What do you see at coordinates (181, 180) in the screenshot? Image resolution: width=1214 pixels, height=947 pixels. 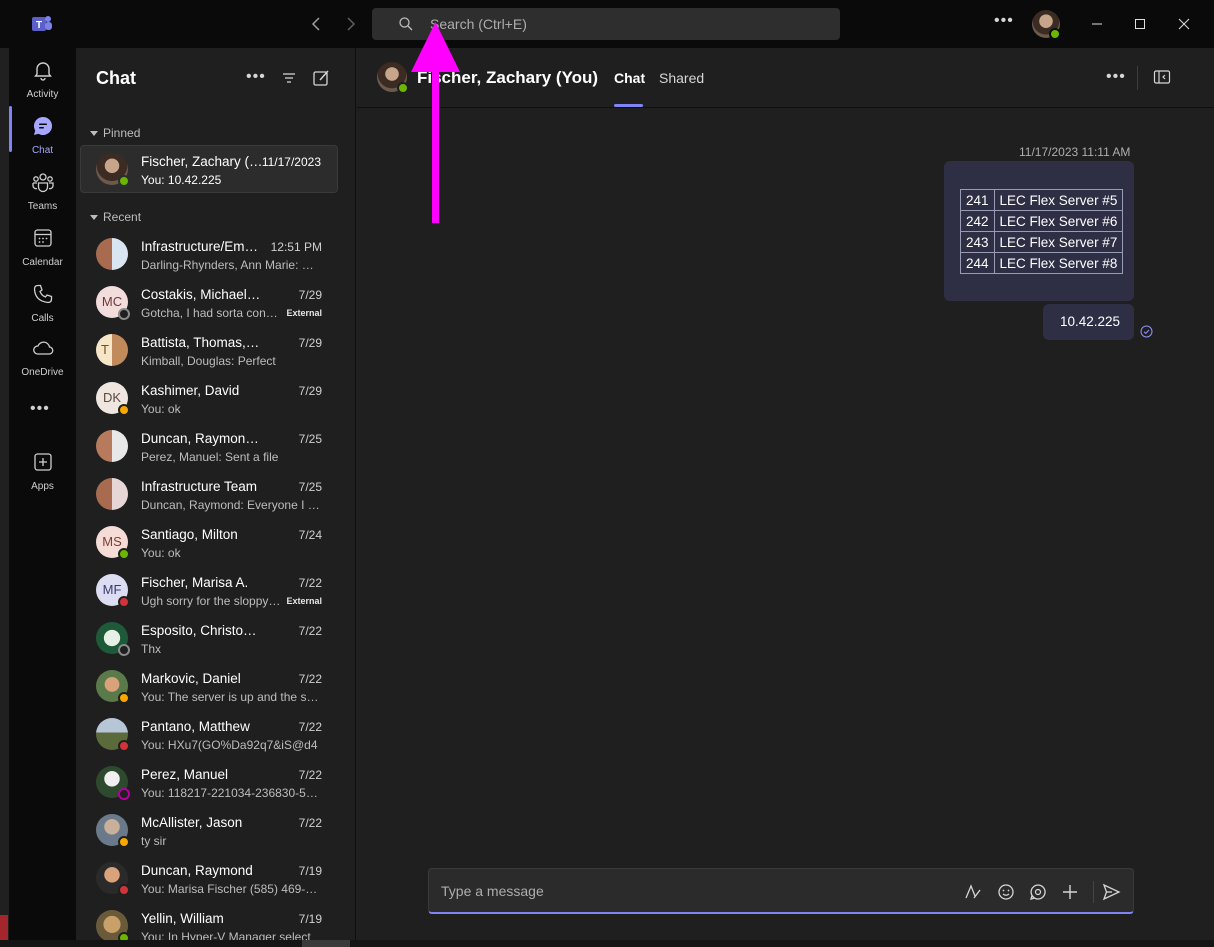 I see `chat-preview: You: 10.42.225` at bounding box center [181, 180].